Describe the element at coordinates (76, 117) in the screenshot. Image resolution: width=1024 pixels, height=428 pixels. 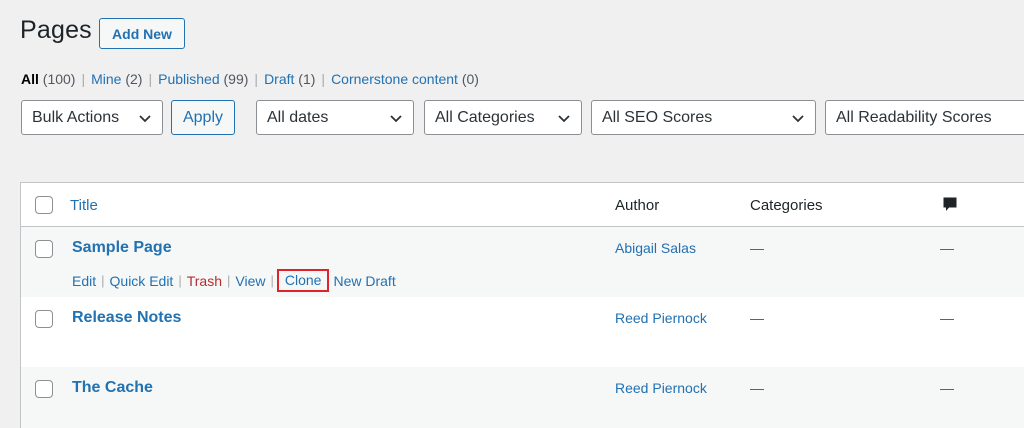
I see `bulk-actions-label: Bulk Actions` at that location.